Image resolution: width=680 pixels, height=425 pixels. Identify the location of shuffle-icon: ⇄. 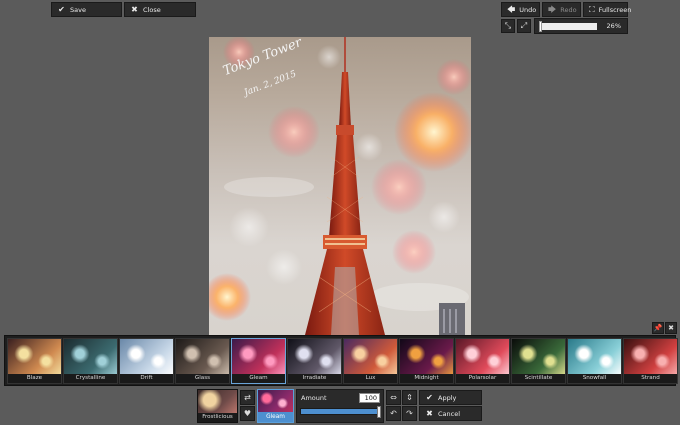
(247, 397).